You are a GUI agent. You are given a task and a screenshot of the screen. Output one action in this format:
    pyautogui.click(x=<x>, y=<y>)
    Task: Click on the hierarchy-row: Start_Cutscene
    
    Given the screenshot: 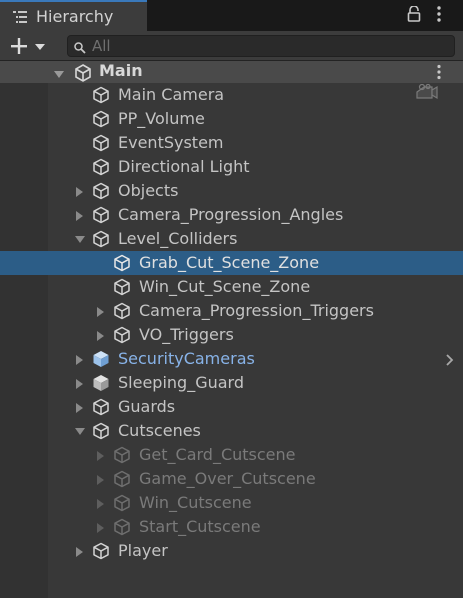 What is the action you would take?
    pyautogui.click(x=231, y=527)
    